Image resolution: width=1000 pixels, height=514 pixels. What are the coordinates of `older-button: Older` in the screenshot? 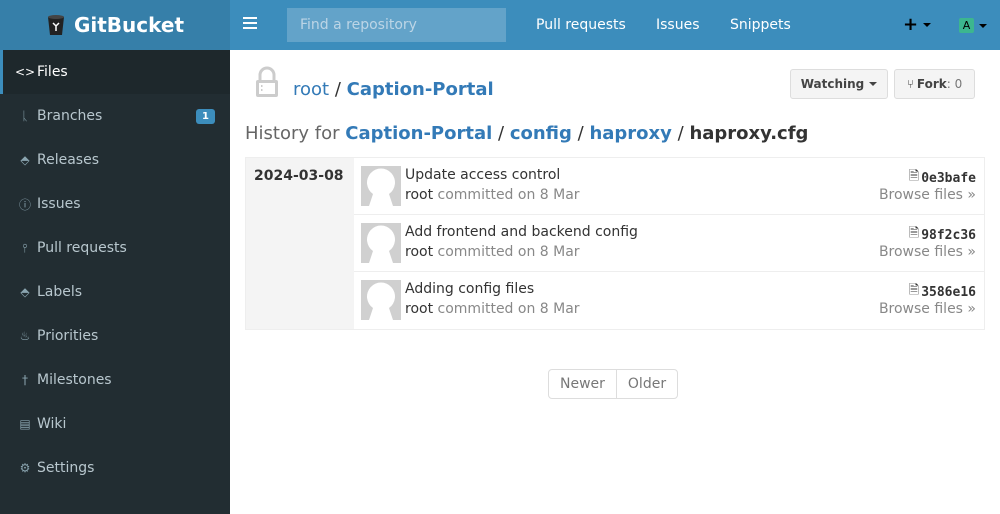 It's located at (647, 384).